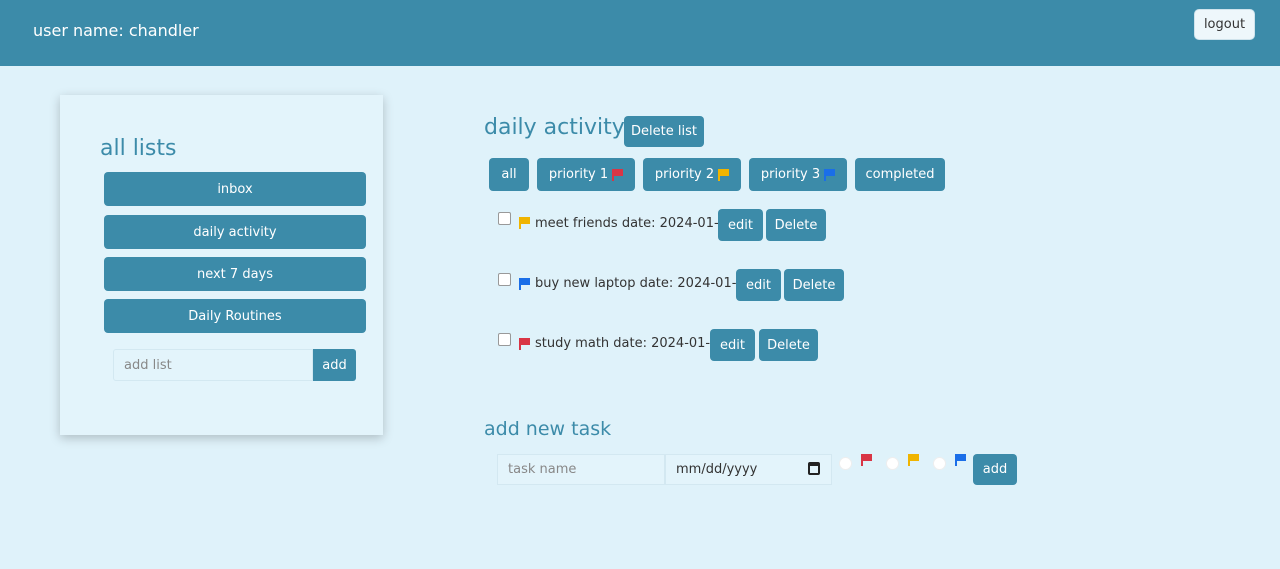 The height and width of the screenshot is (569, 1280). I want to click on list-button-daily-activity: daily activity, so click(235, 232).